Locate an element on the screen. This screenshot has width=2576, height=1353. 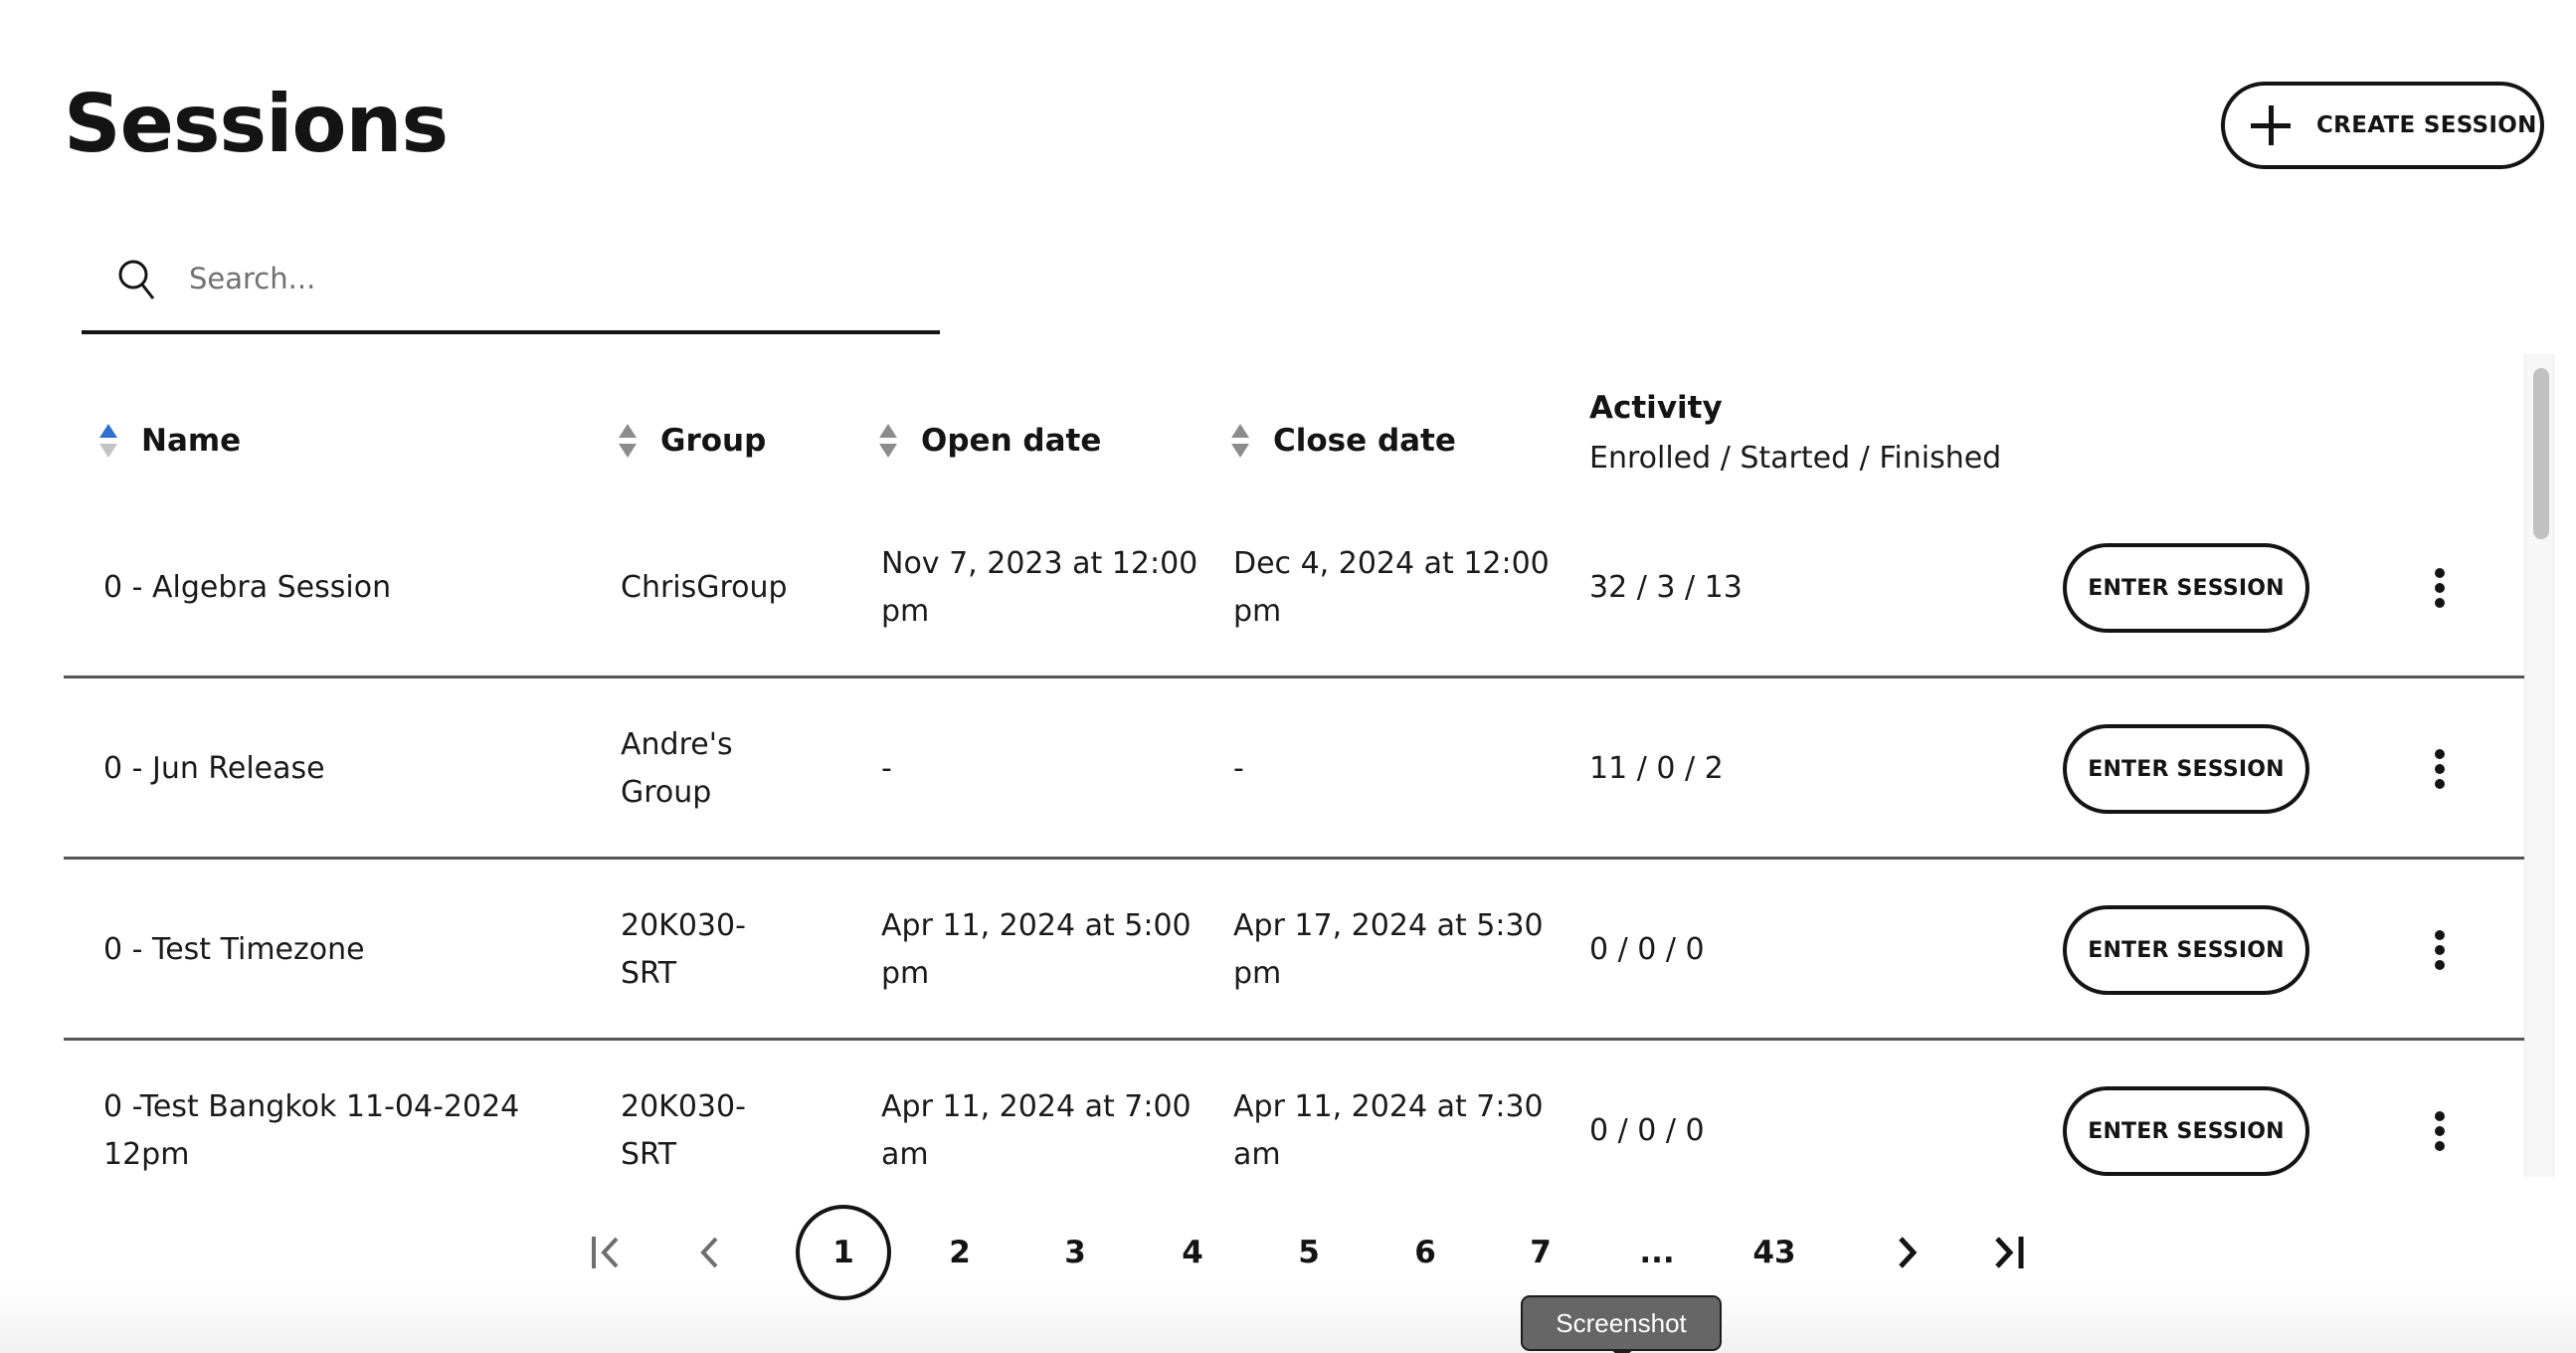
session-open-date: Apr 11, 2024 at 7:00 am is located at coordinates (1036, 1130).